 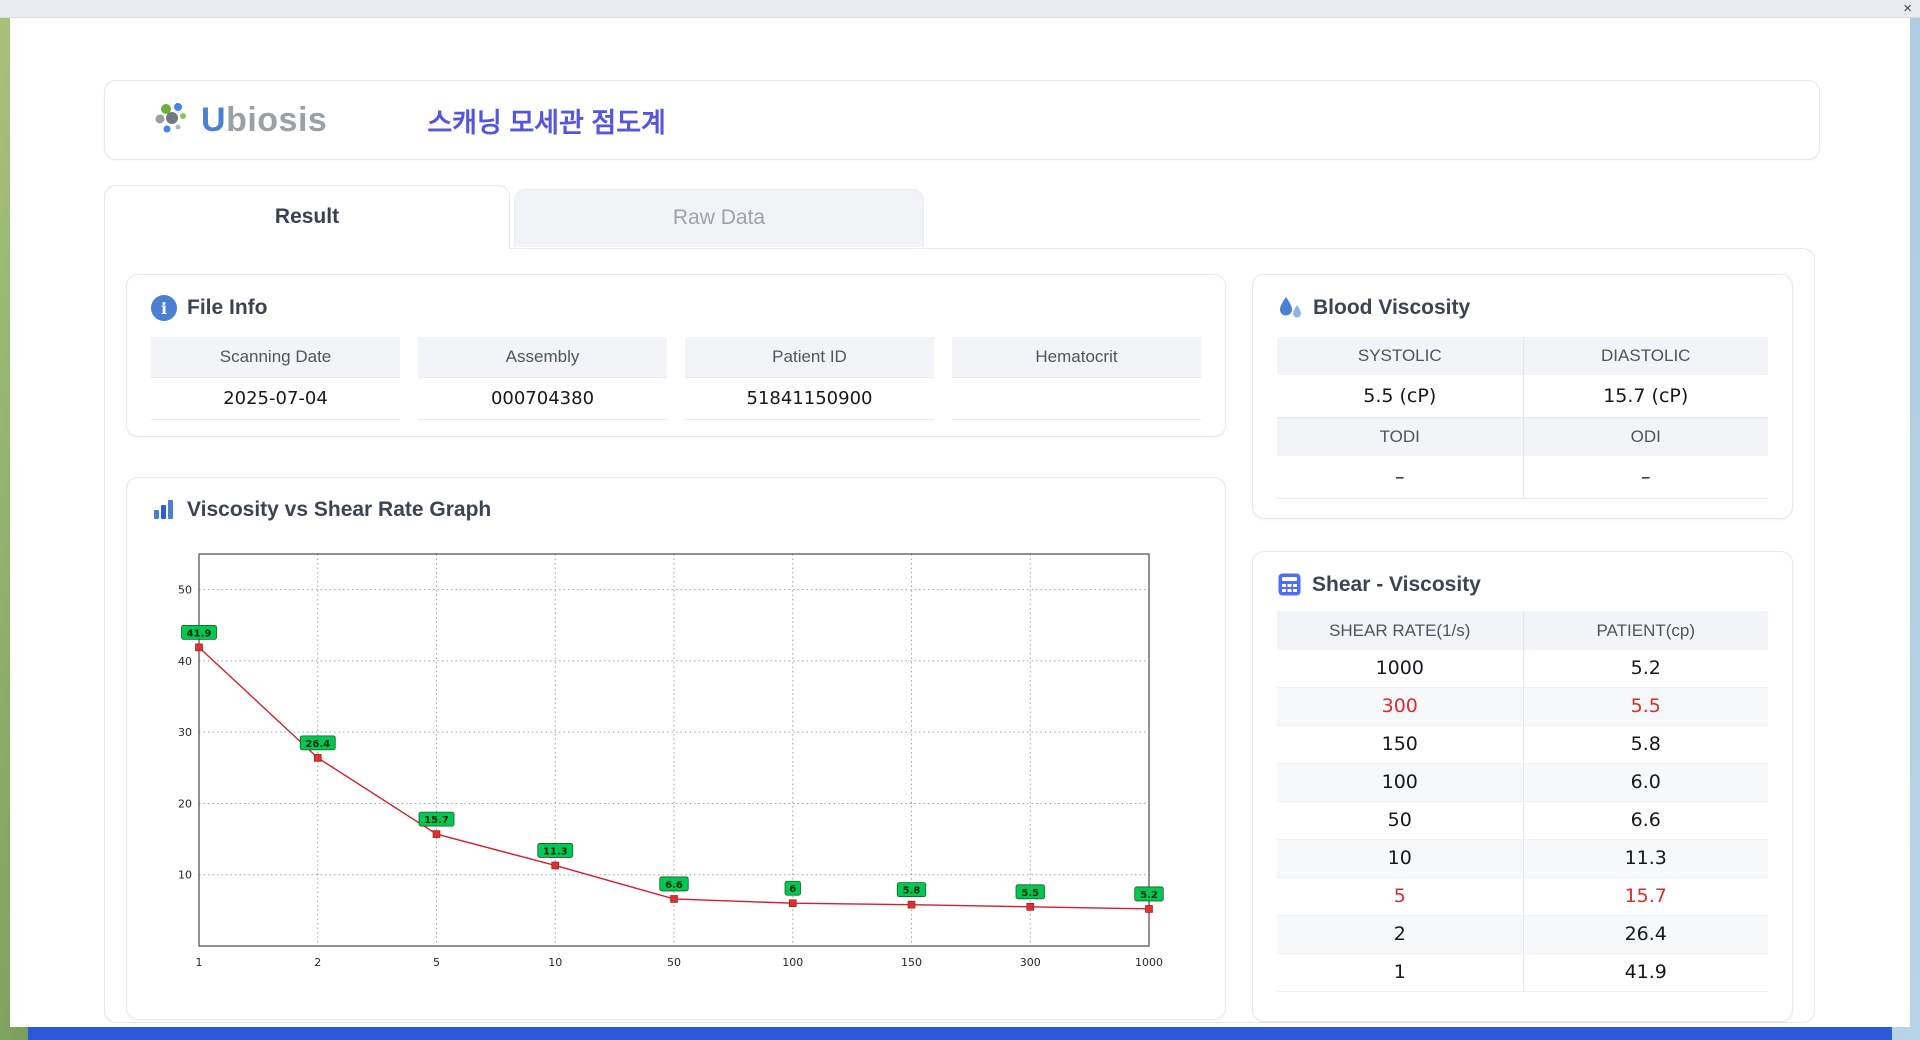 What do you see at coordinates (164, 308) in the screenshot?
I see `info-icon: i` at bounding box center [164, 308].